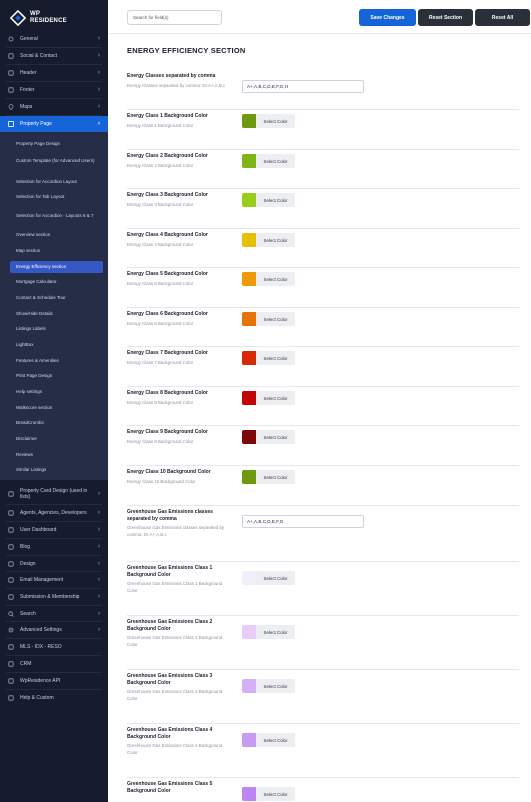 The height and width of the screenshot is (802, 531). What do you see at coordinates (54, 629) in the screenshot?
I see `sidebar-item-advanced-settings: Advanced Settings ˅` at bounding box center [54, 629].